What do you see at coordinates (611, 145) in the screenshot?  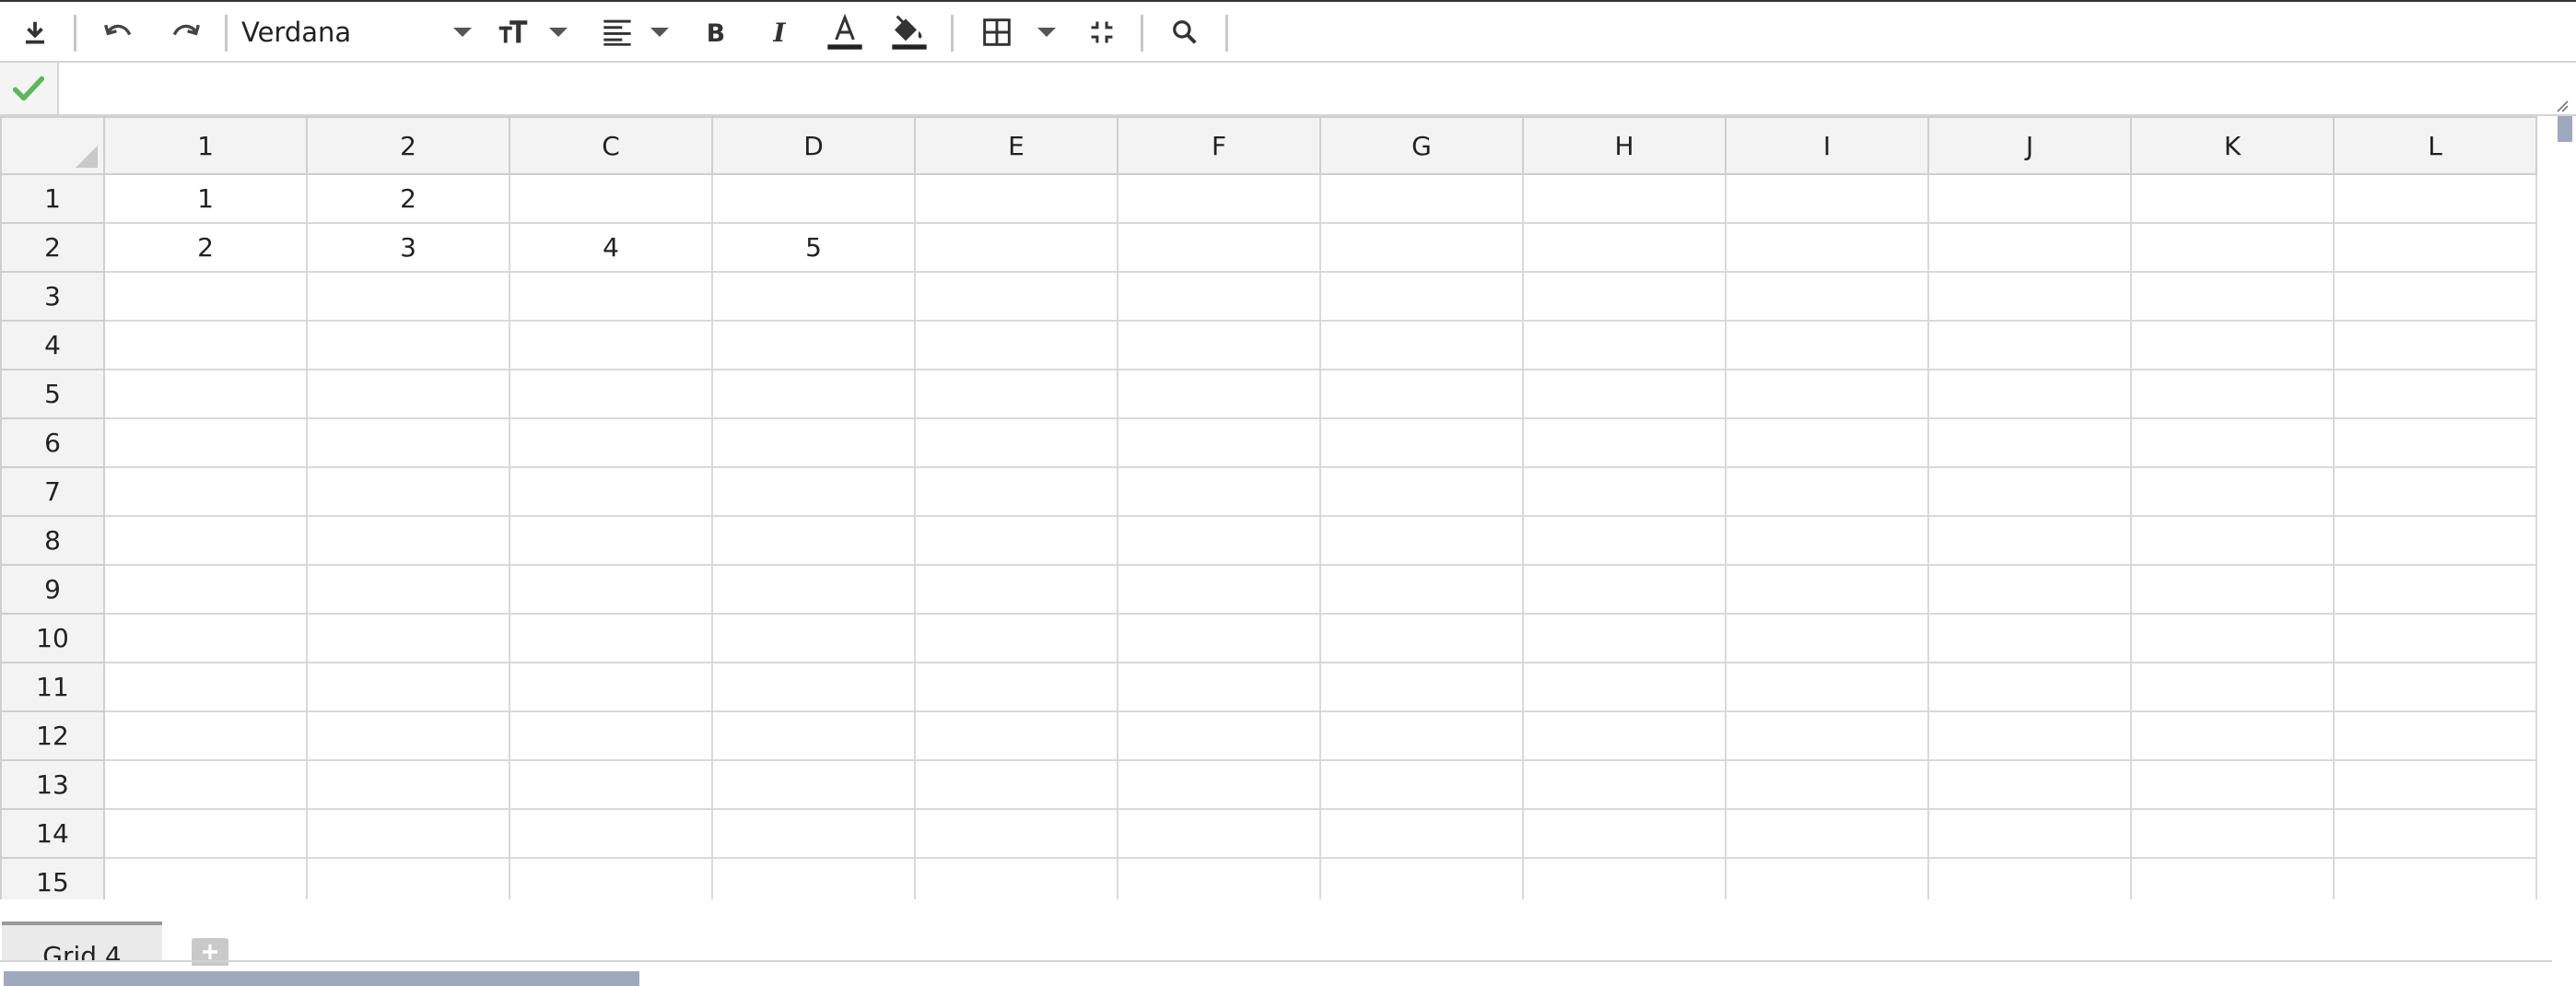 I see `column-header: C` at bounding box center [611, 145].